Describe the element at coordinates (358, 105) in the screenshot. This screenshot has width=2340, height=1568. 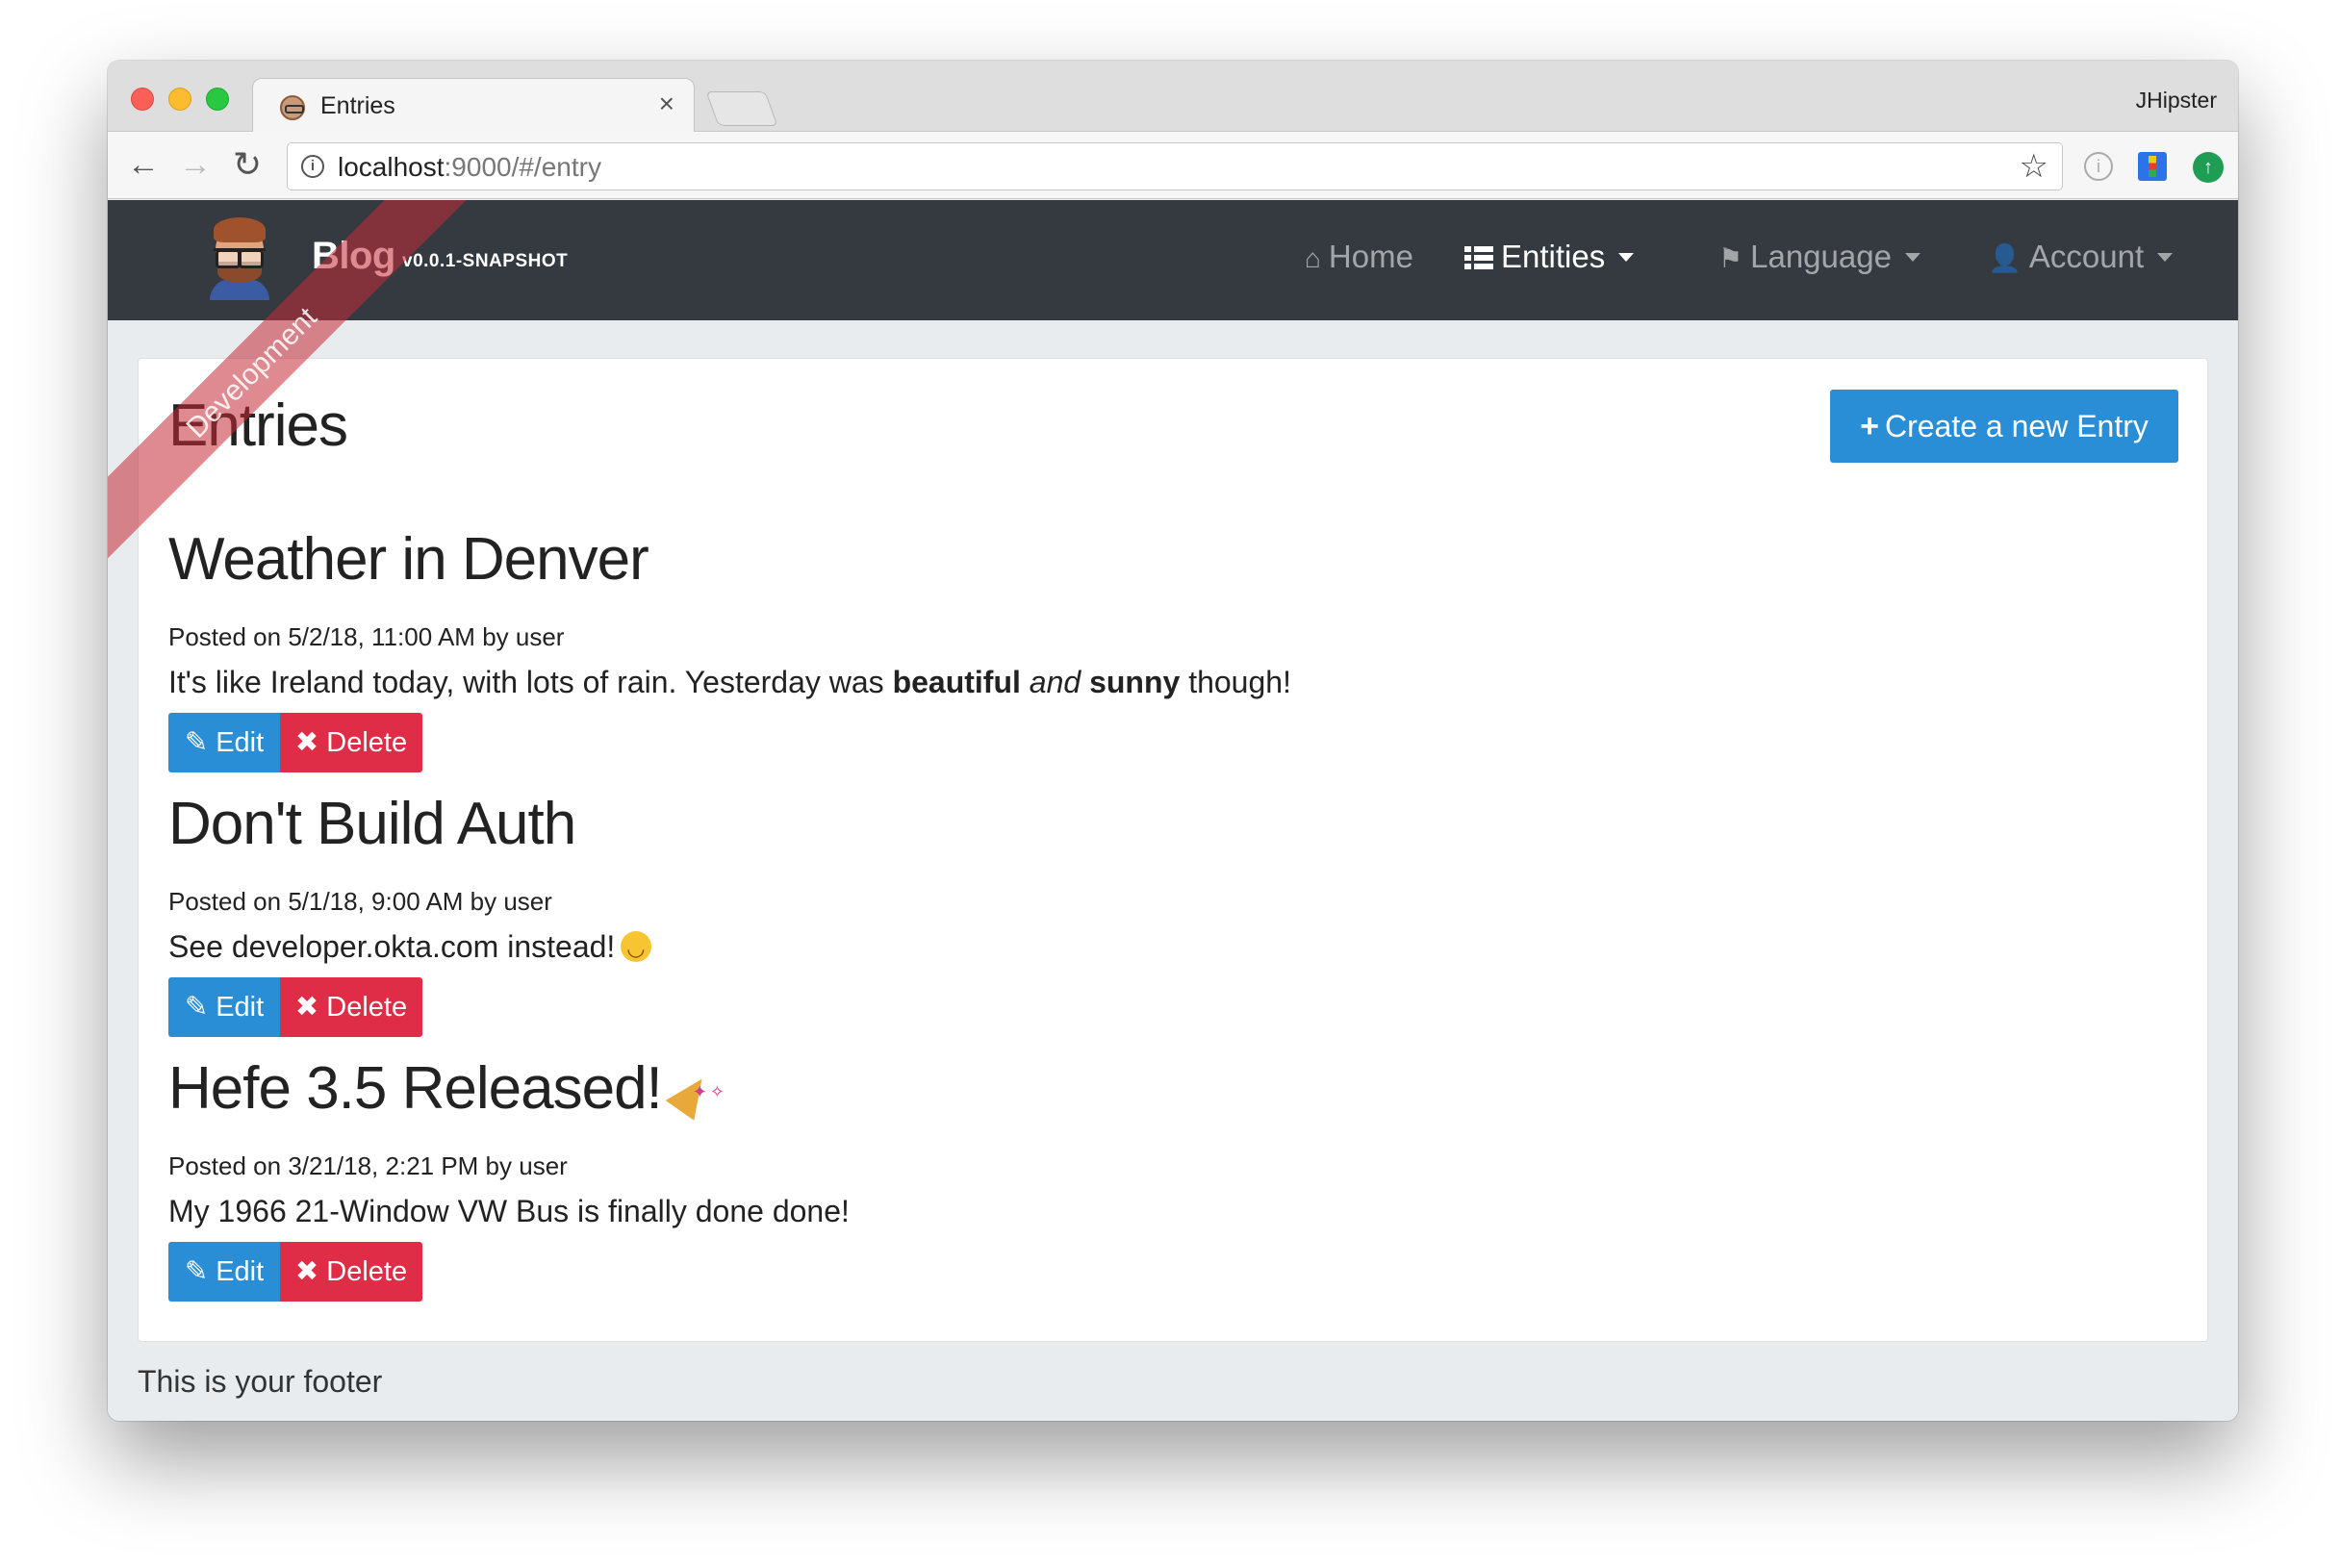
I see `tab-title: Entries` at that location.